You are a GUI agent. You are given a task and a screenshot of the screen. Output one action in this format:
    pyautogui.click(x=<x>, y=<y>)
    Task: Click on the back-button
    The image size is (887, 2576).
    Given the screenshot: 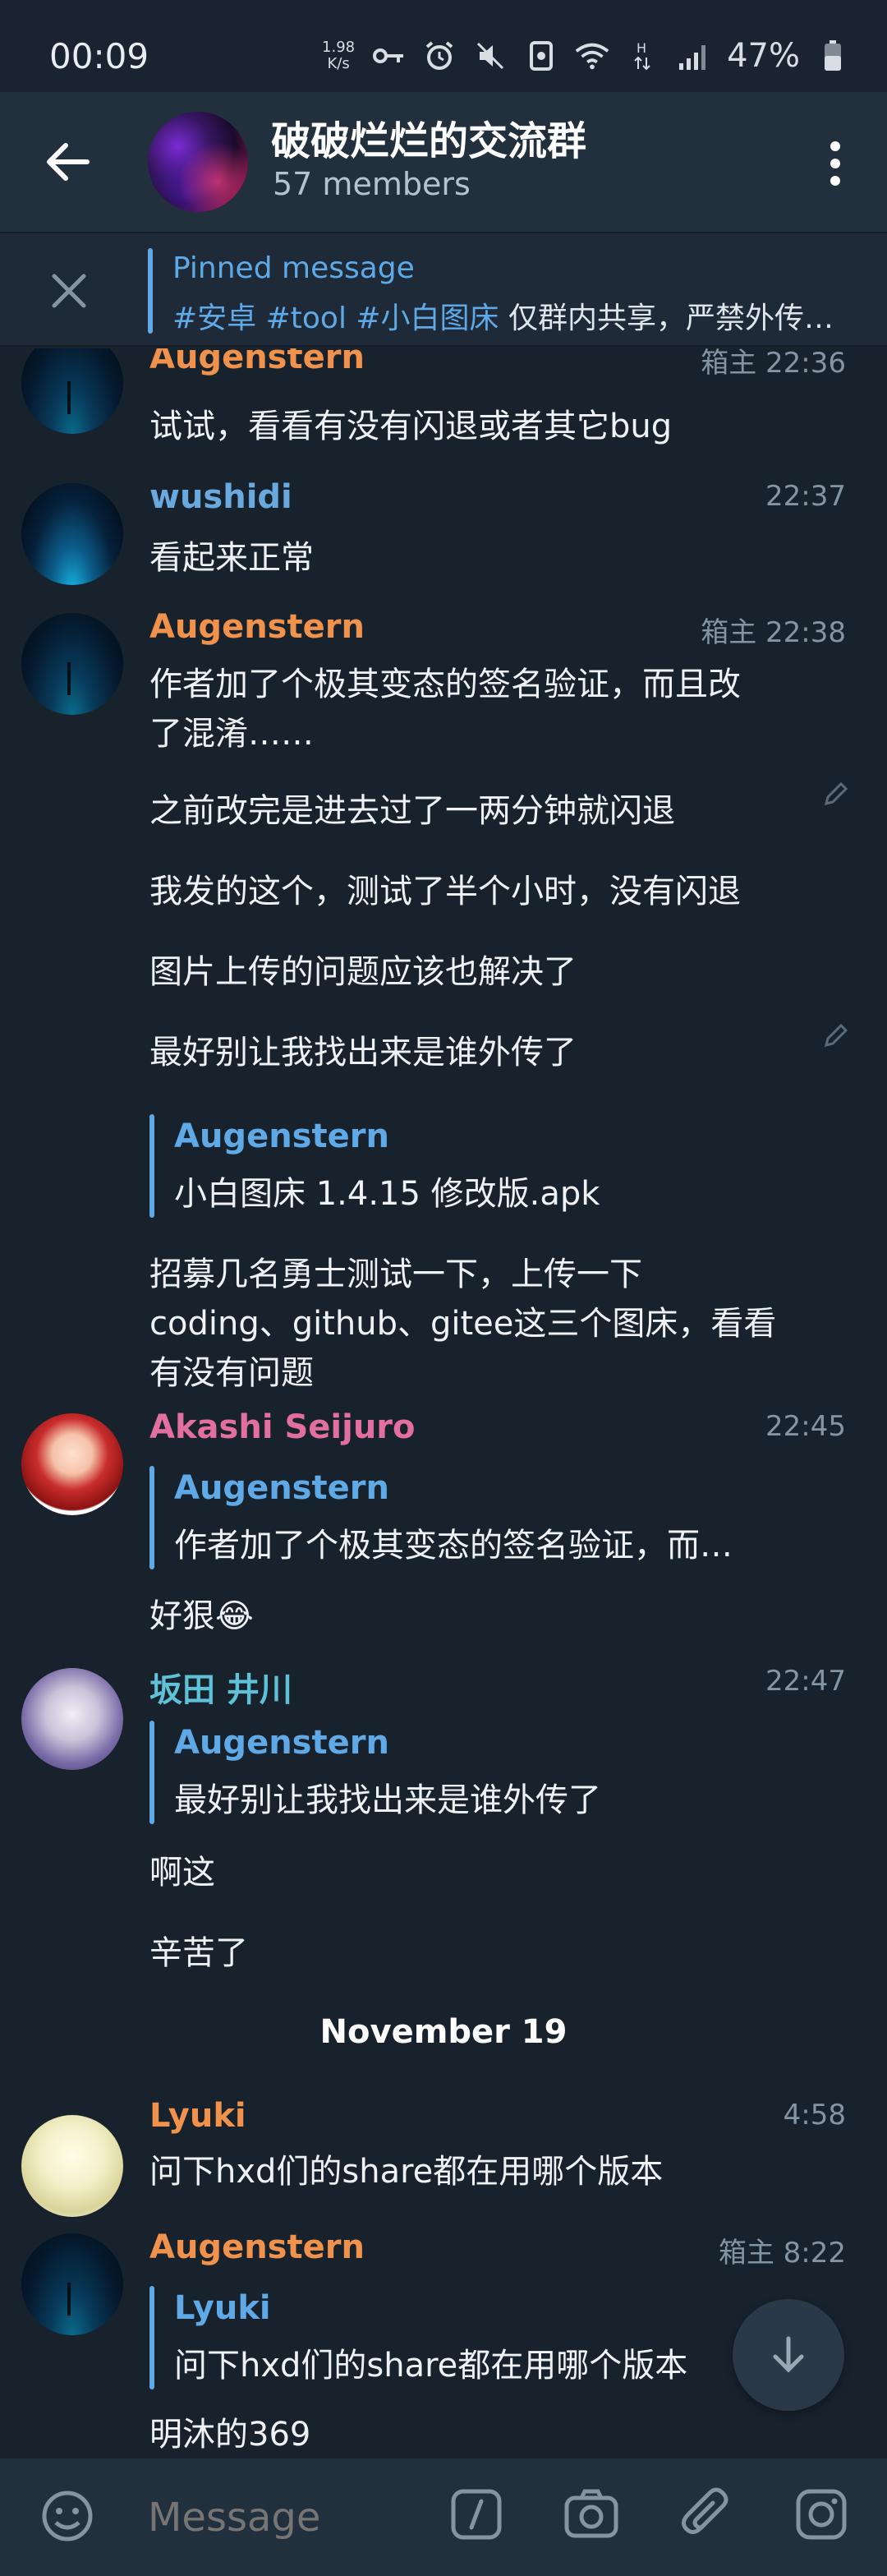 What is the action you would take?
    pyautogui.click(x=68, y=162)
    